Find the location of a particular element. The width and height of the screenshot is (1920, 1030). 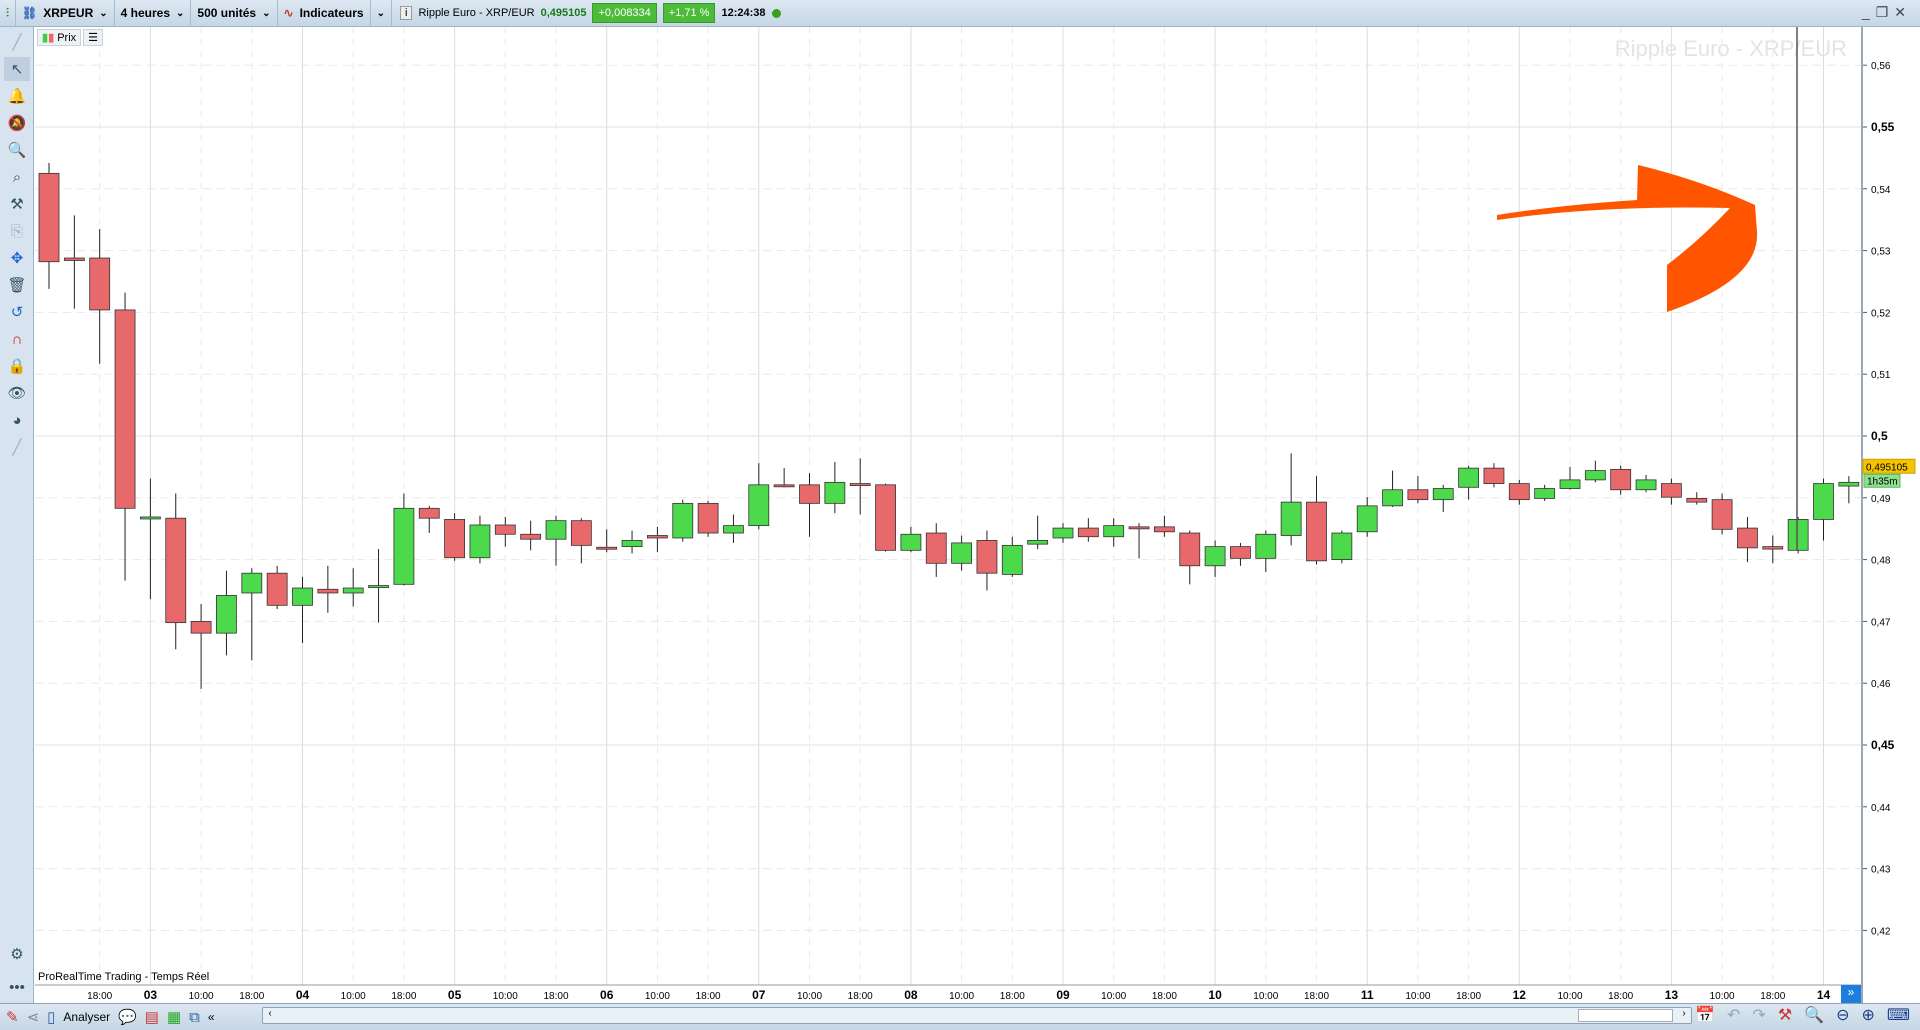

y-tick-label: 0,44 is located at coordinates (1881, 808).